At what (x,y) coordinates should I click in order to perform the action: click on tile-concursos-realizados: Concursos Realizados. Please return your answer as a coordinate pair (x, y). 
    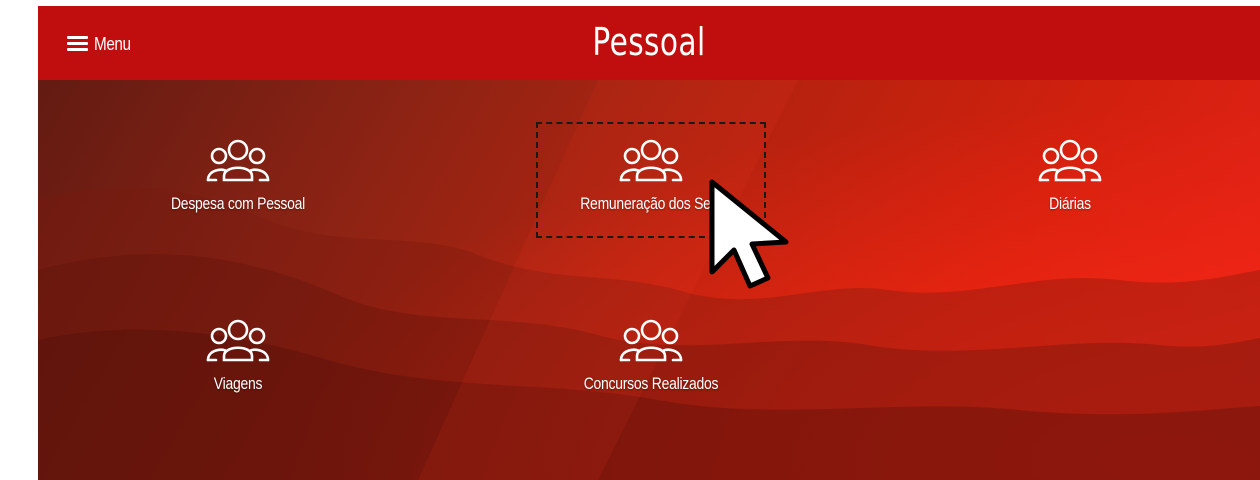
    Looking at the image, I should click on (651, 356).